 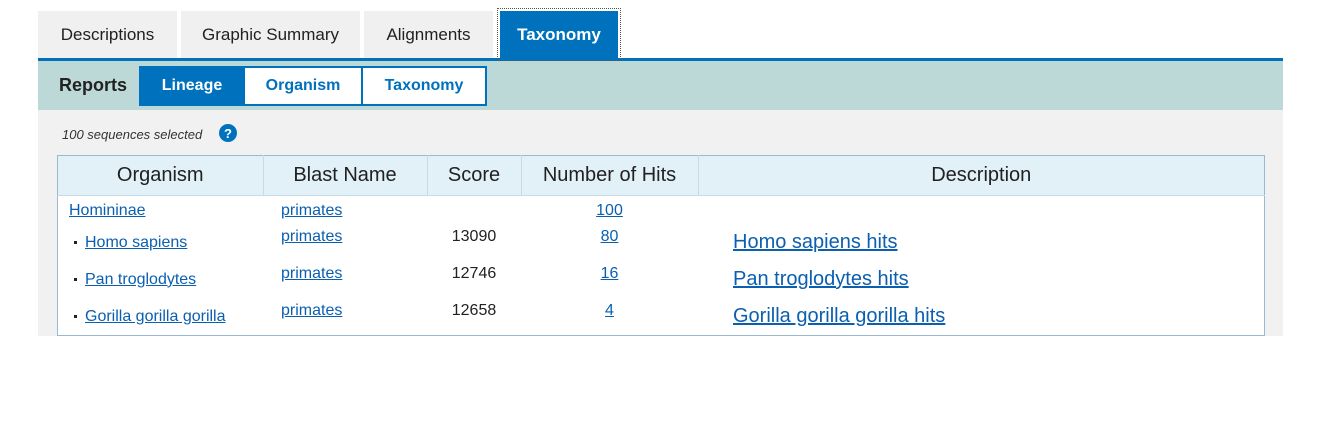 I want to click on column-header-score: Score, so click(x=474, y=175).